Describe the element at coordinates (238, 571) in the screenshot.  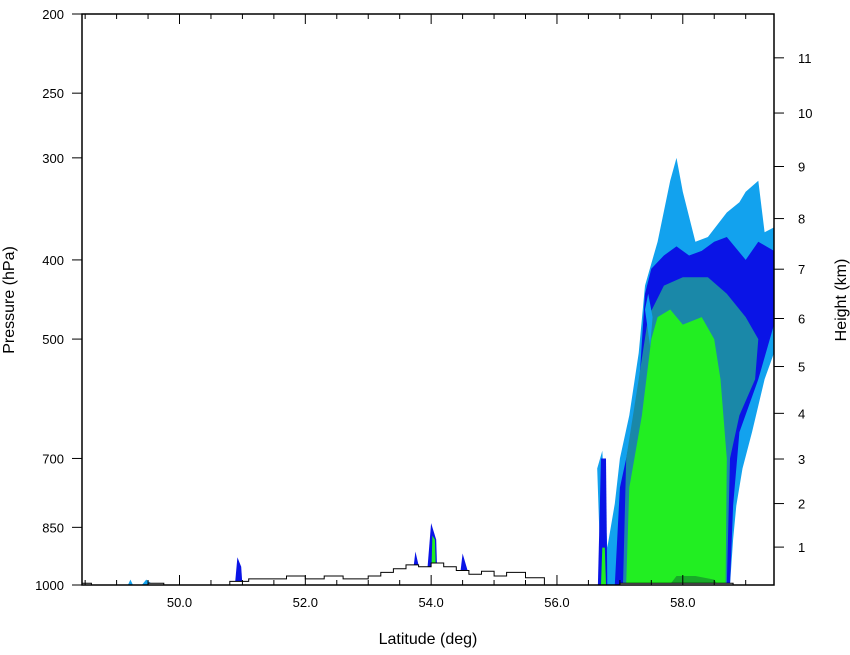
I see `contour-region-blob-w1` at that location.